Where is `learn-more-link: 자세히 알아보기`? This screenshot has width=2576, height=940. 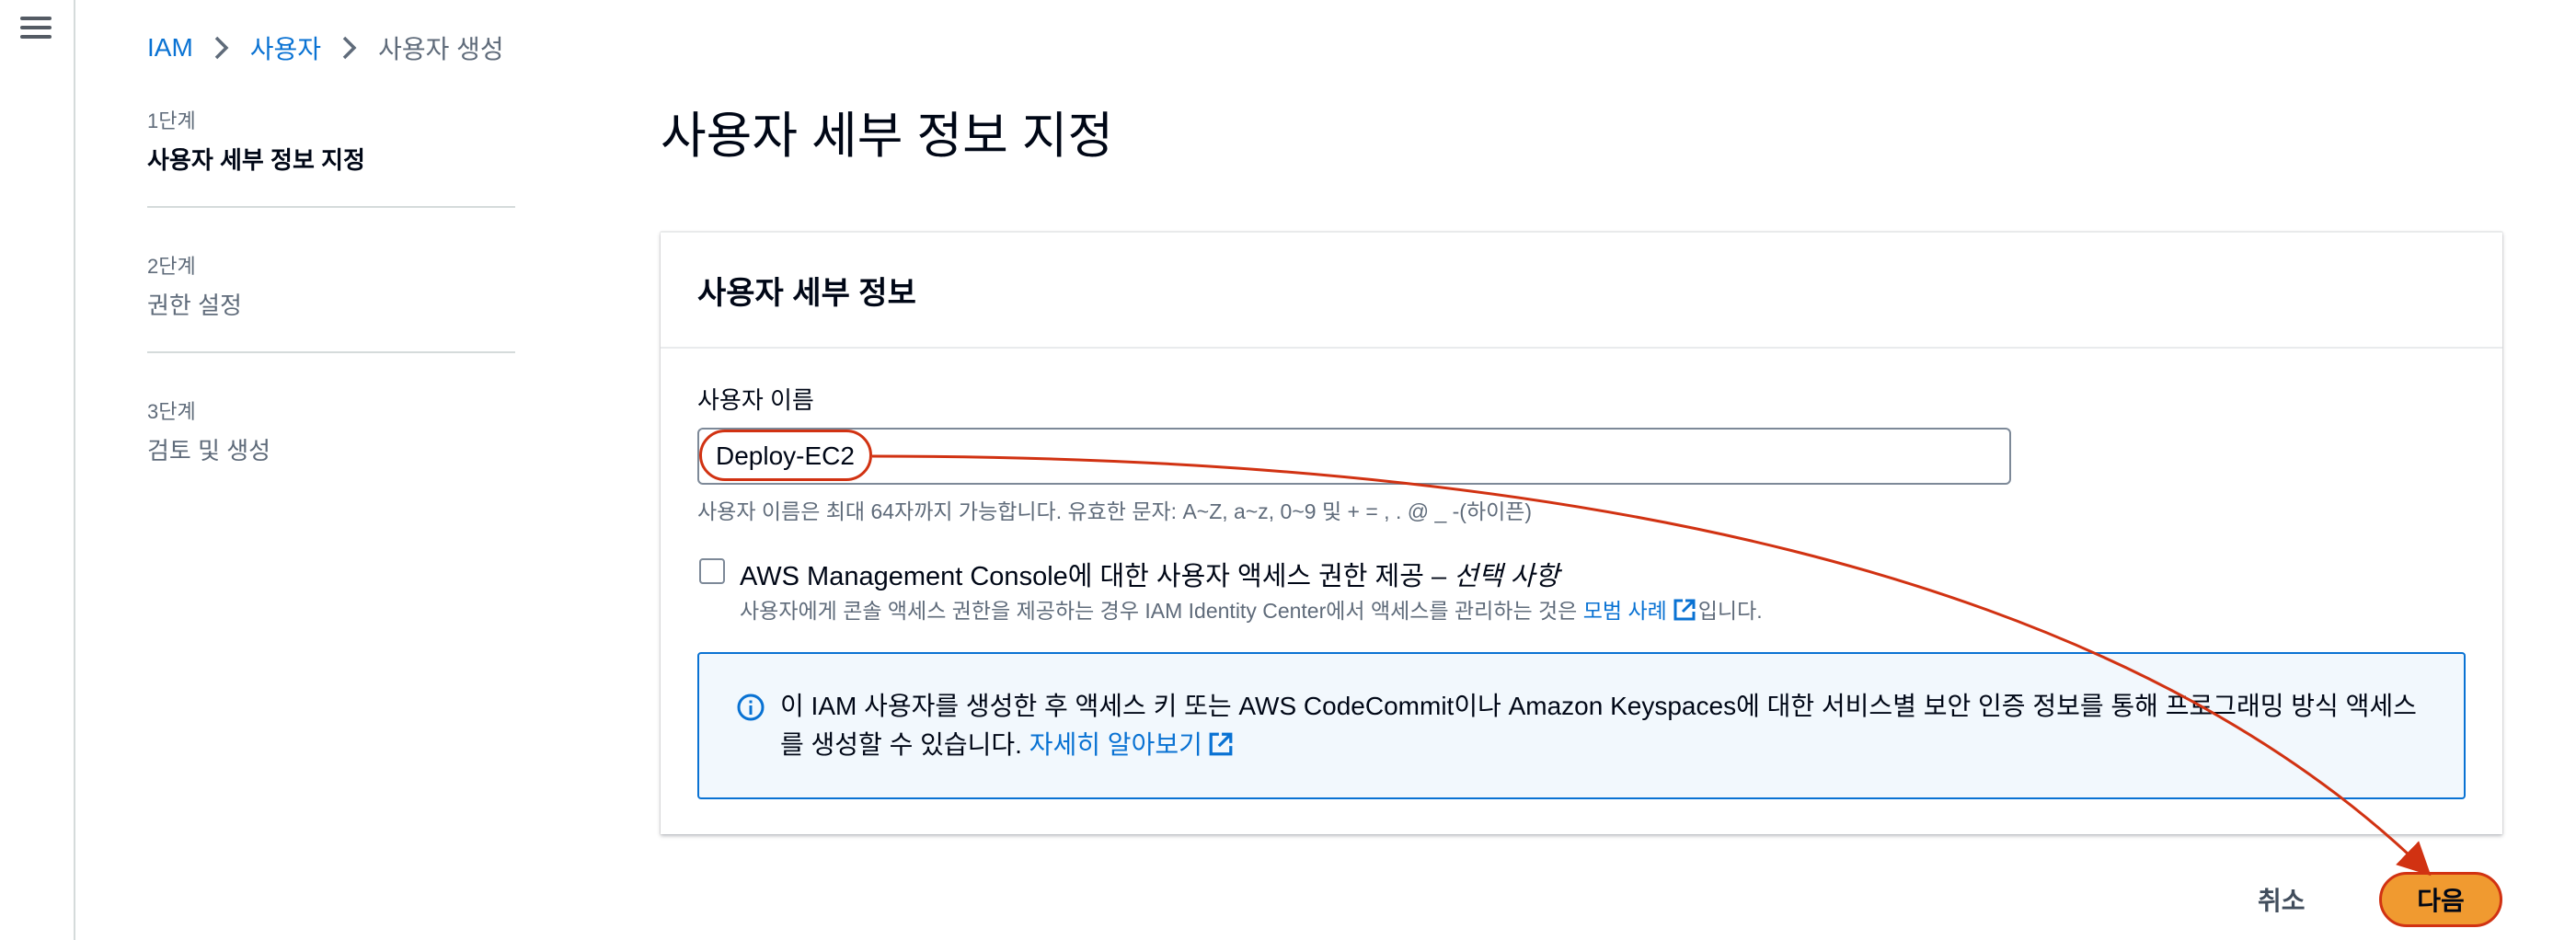 learn-more-link: 자세히 알아보기 is located at coordinates (1115, 744).